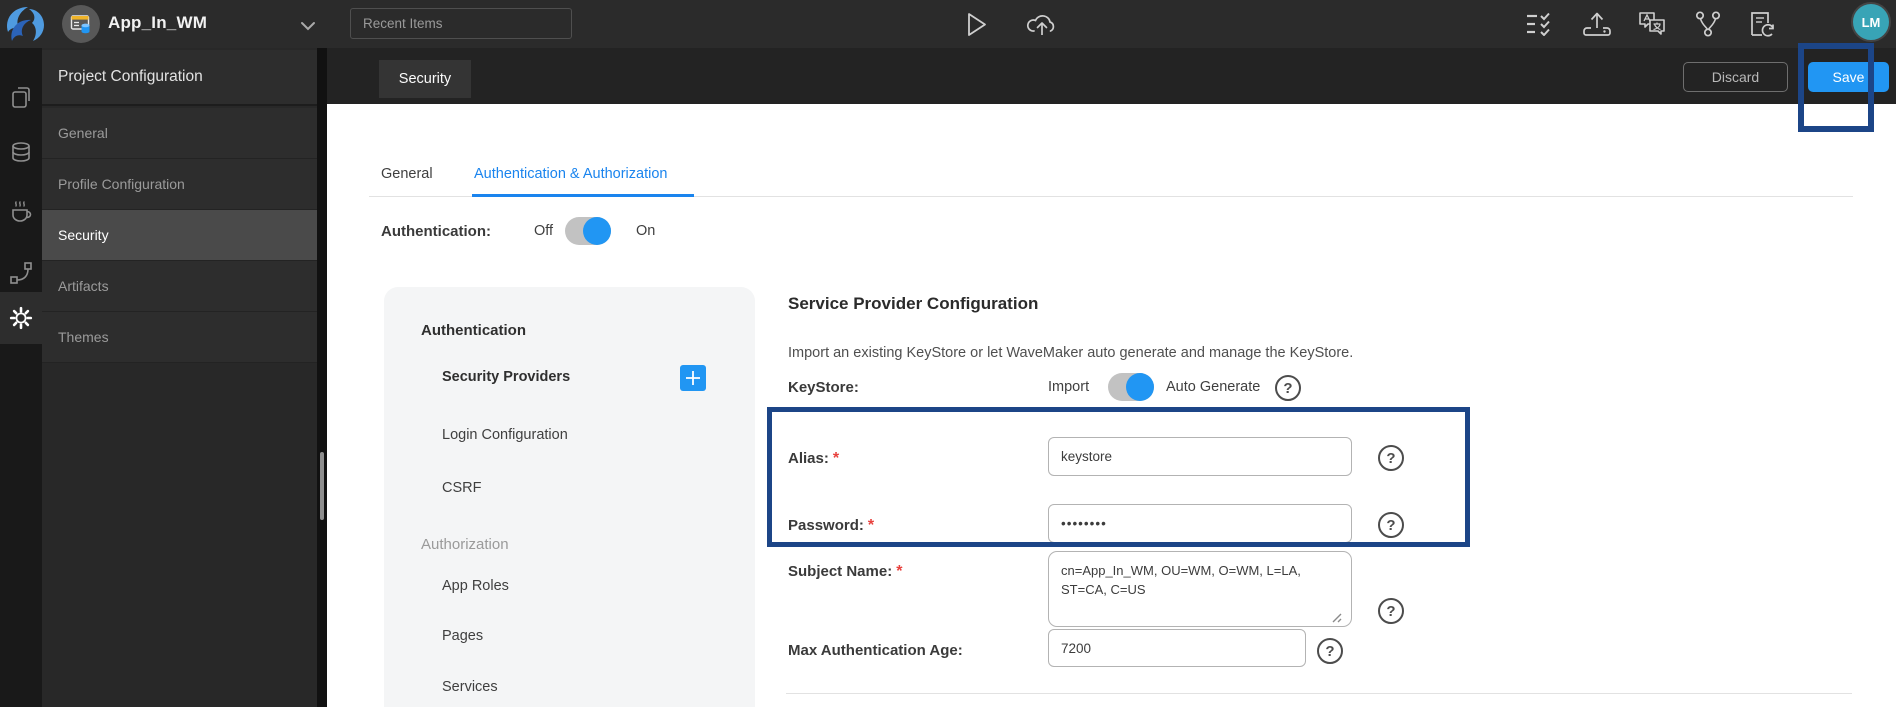 The image size is (1896, 707). I want to click on tab-general: General, so click(407, 174).